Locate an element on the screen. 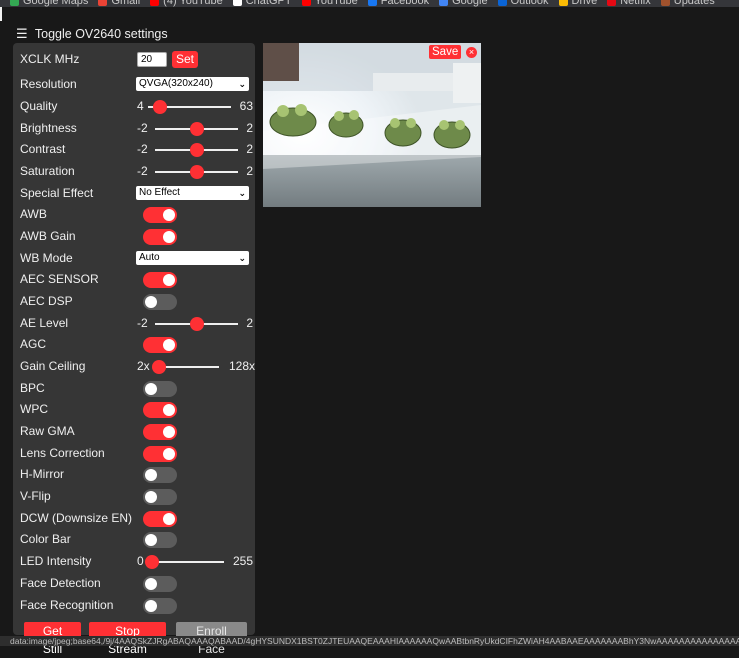  bookmark-item: Netflix is located at coordinates (629, 3).